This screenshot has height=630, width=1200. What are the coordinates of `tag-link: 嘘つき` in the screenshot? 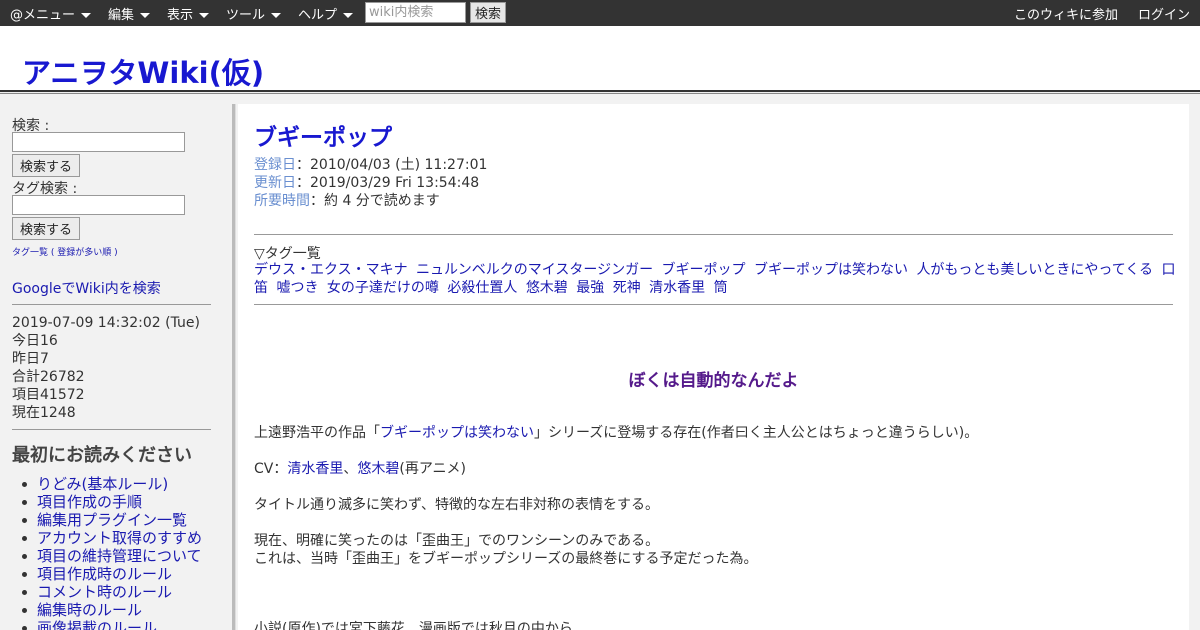 It's located at (297, 288).